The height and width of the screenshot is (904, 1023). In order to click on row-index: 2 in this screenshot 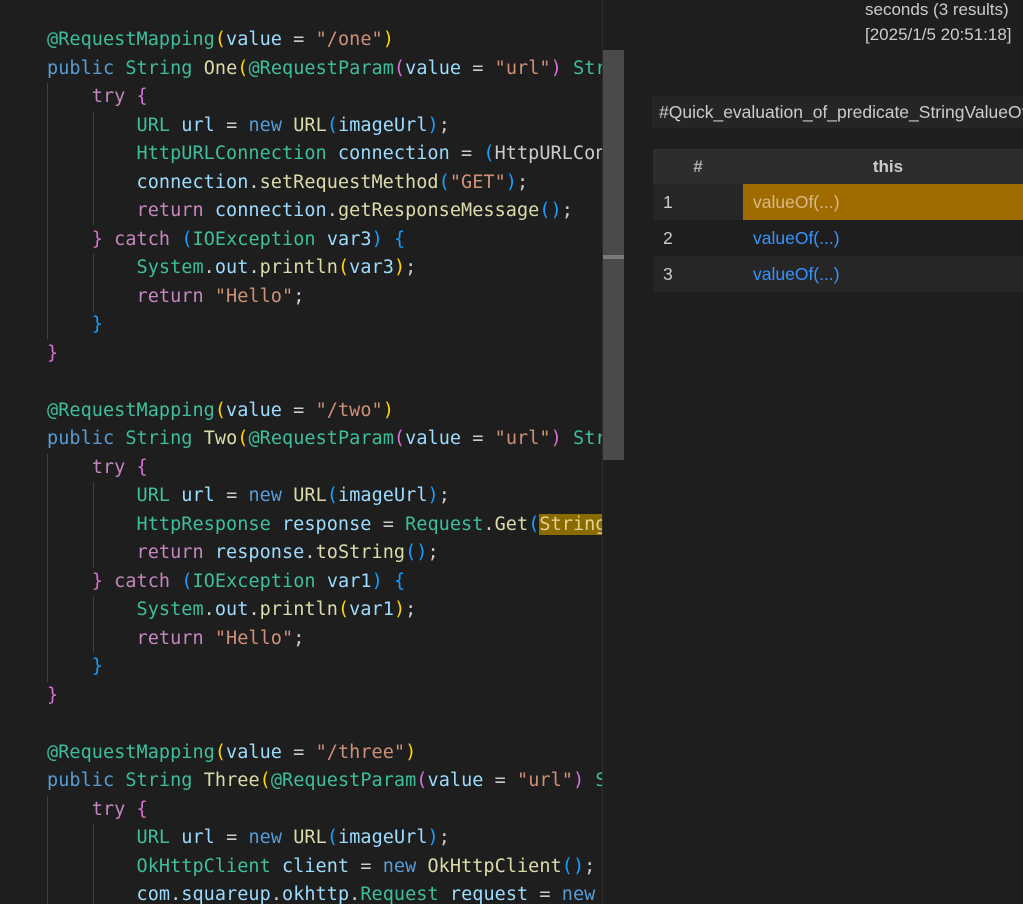, I will do `click(698, 238)`.